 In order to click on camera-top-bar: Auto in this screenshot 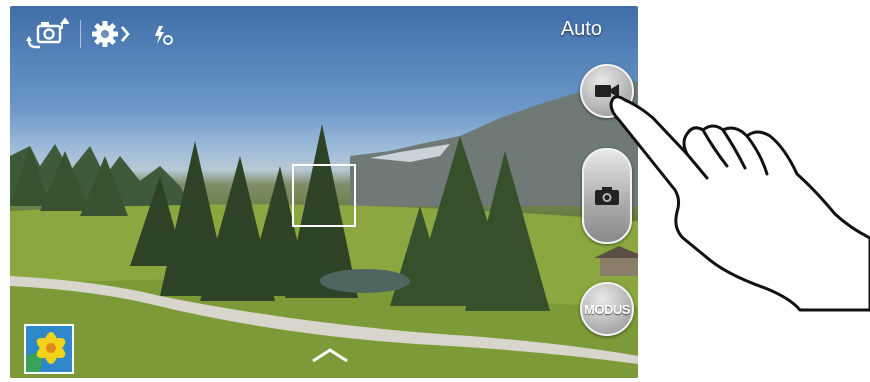, I will do `click(324, 32)`.